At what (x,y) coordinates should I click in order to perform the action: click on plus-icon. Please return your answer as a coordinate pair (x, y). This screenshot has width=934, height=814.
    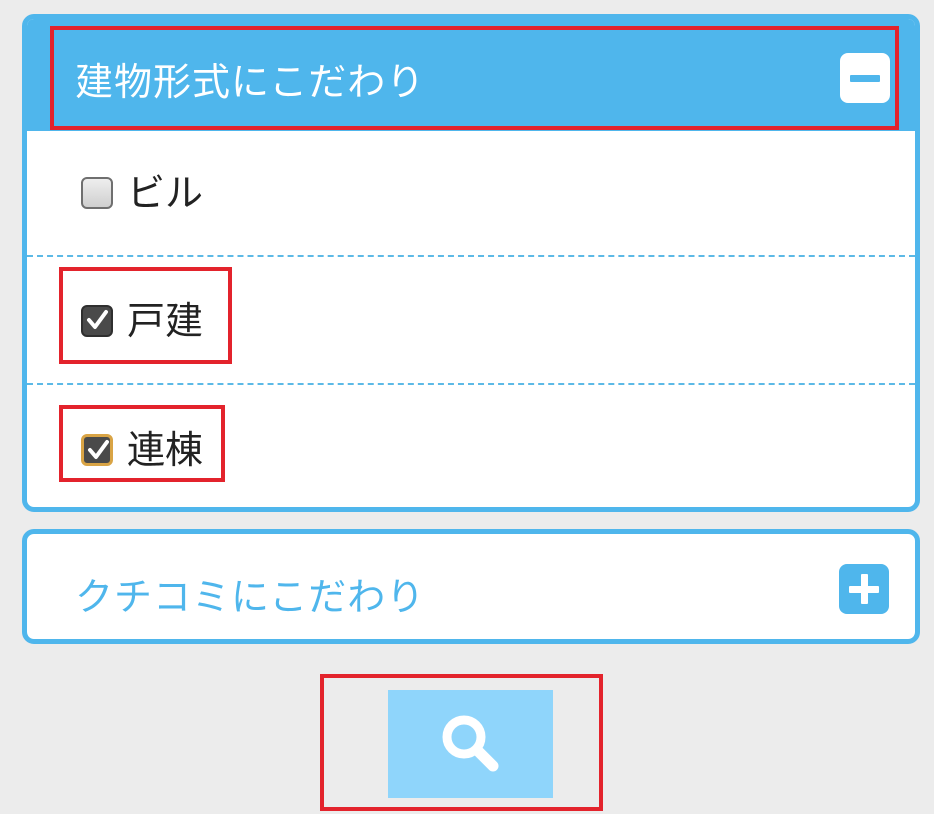
    Looking at the image, I should click on (864, 589).